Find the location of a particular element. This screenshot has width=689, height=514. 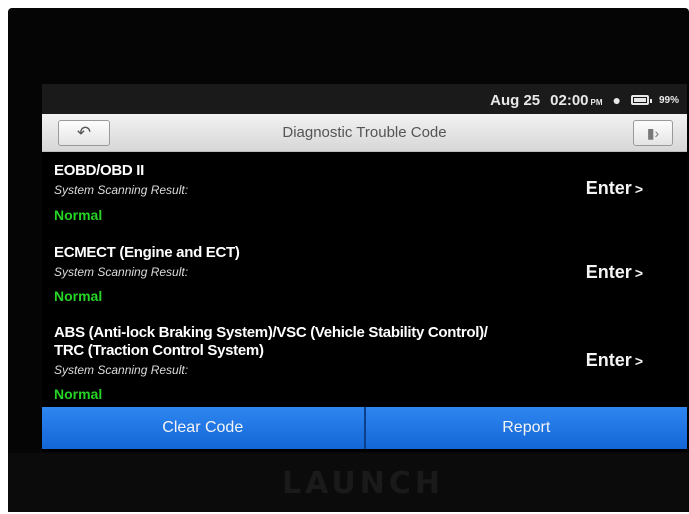

wifi-icon: ● is located at coordinates (616, 100).